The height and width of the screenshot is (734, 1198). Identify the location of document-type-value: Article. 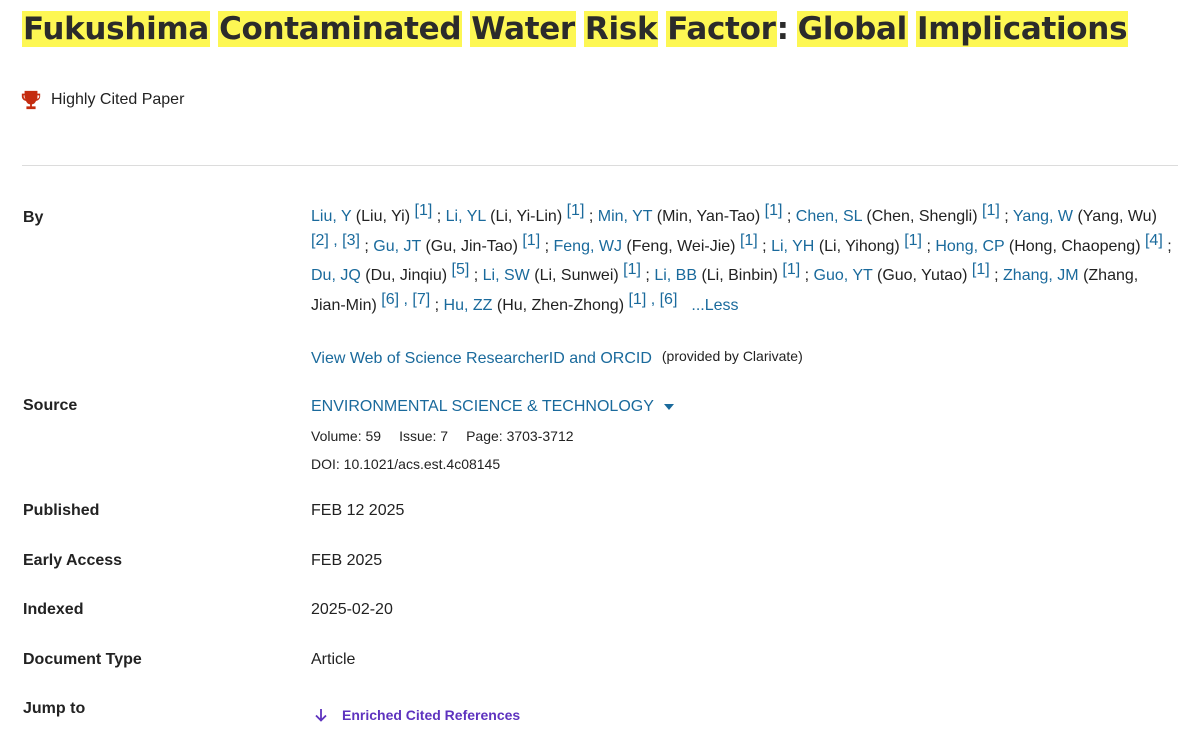
(333, 659).